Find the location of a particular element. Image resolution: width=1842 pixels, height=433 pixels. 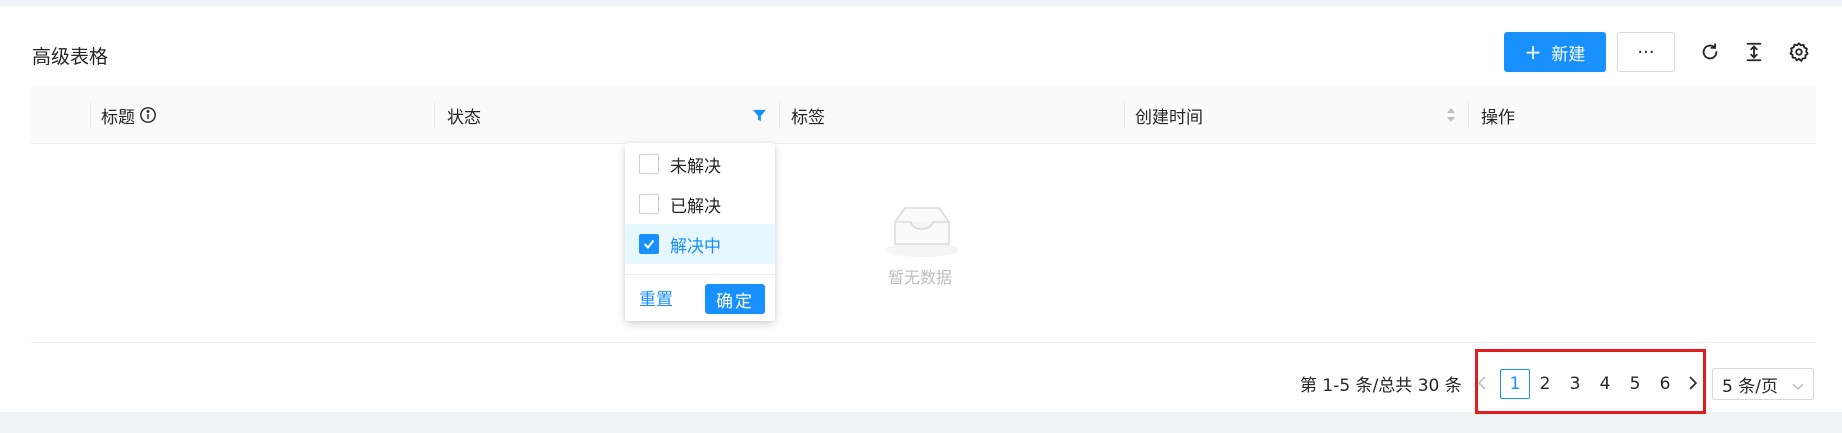

filter-option-resolved: 已解决 is located at coordinates (700, 204).